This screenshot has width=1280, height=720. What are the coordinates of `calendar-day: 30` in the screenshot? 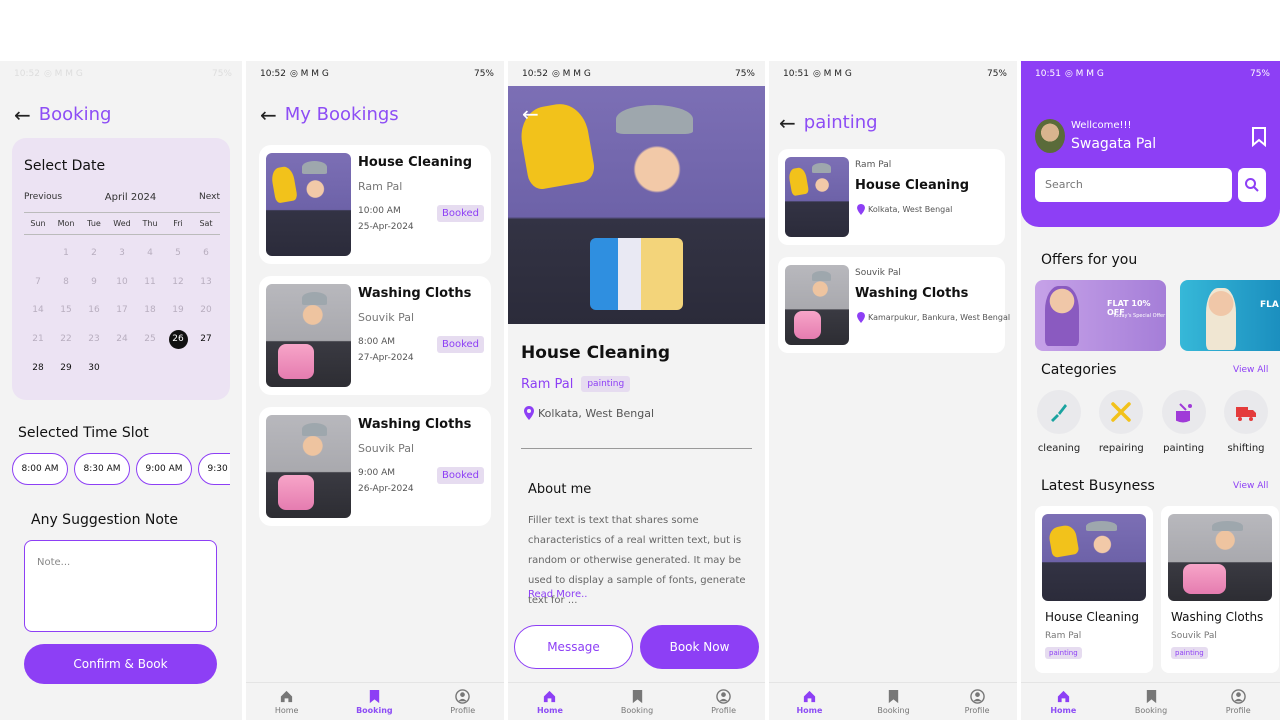 It's located at (94, 367).